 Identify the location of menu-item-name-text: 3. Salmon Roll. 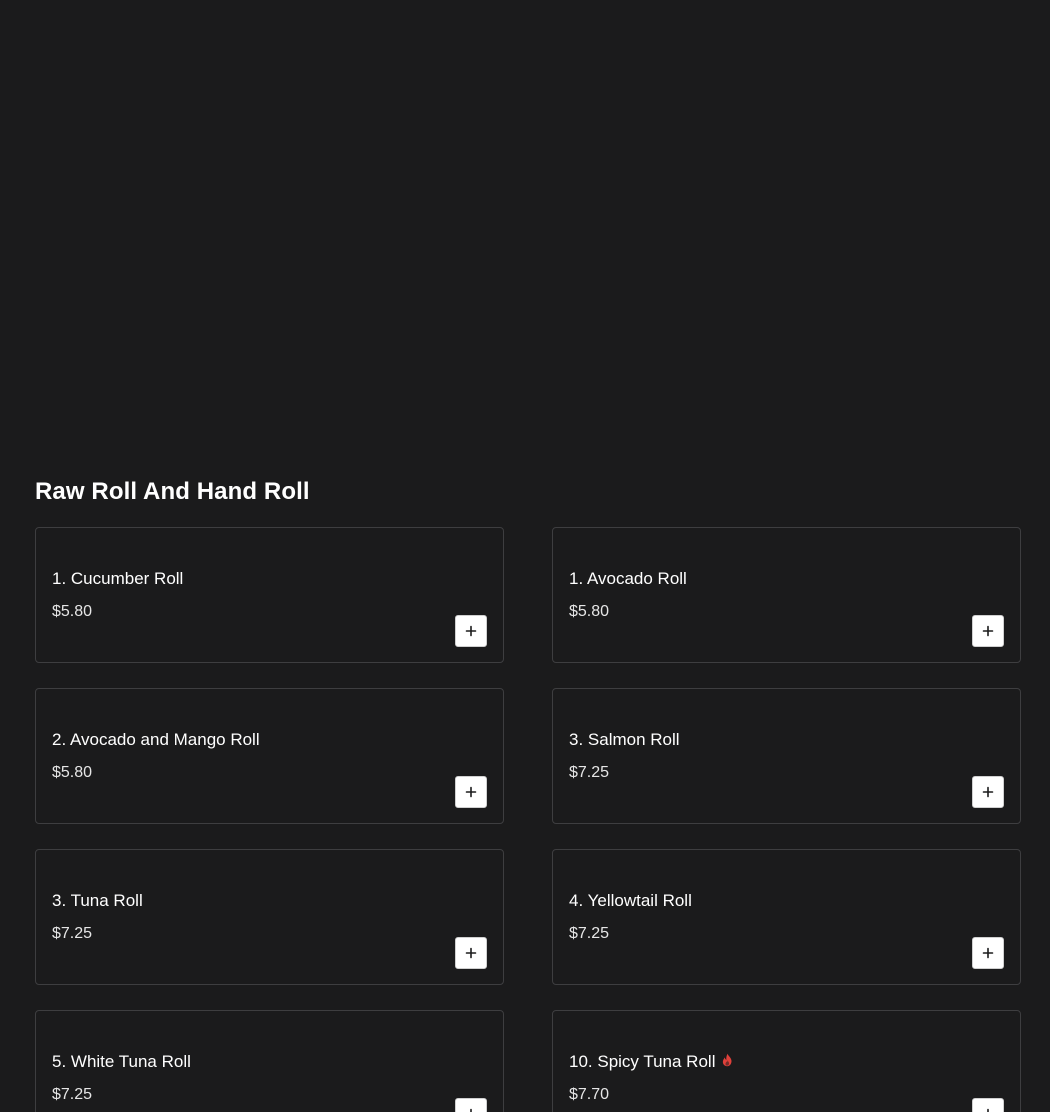
(624, 739).